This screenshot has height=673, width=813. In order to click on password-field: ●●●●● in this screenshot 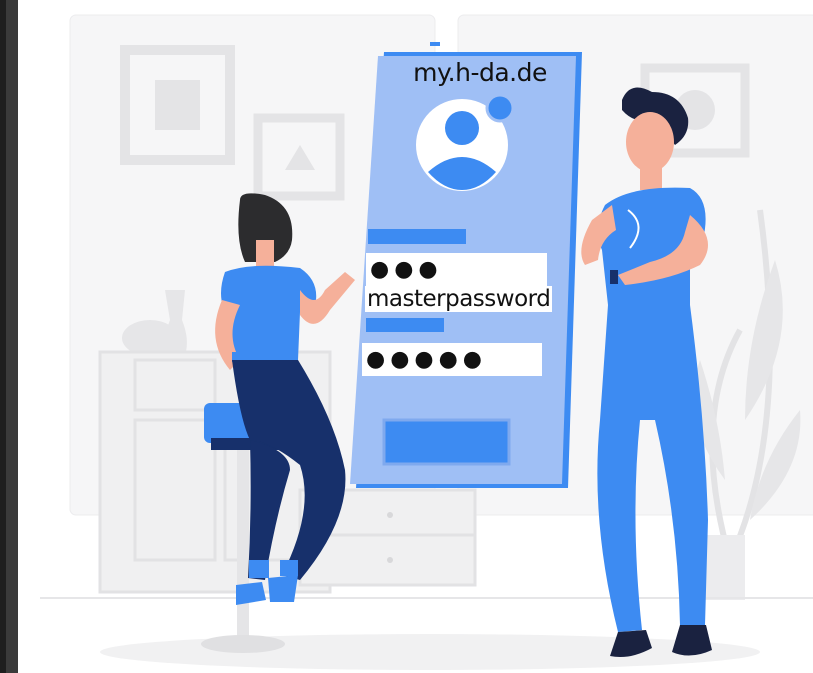, I will do `click(452, 359)`.